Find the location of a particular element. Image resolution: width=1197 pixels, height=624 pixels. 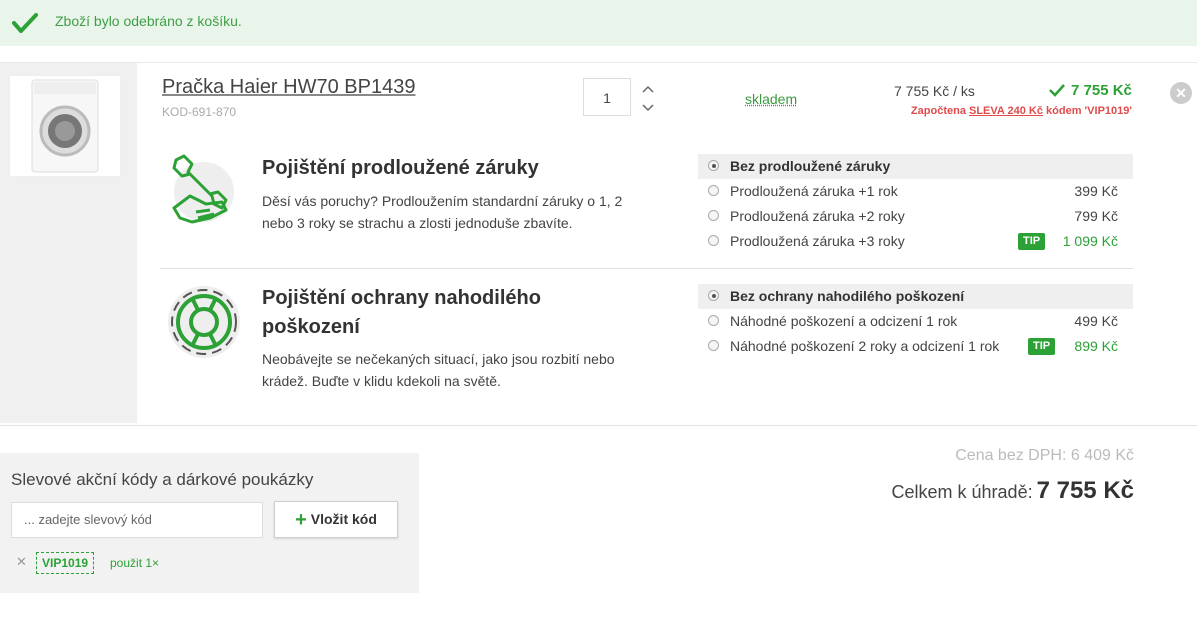

warranty-option-2y: Prodloužená záruka +2 roky 799 Kč is located at coordinates (915, 216).